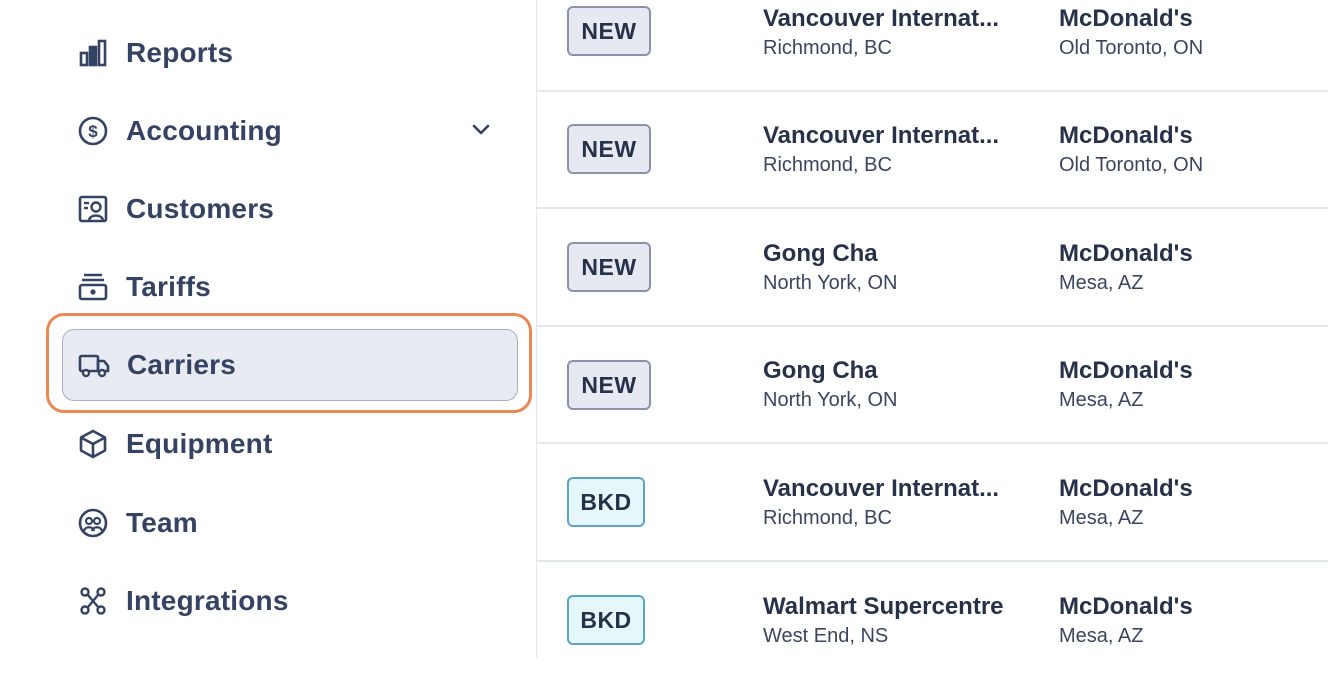  What do you see at coordinates (290, 131) in the screenshot?
I see `sidebar-item-accounting: $ Accounting` at bounding box center [290, 131].